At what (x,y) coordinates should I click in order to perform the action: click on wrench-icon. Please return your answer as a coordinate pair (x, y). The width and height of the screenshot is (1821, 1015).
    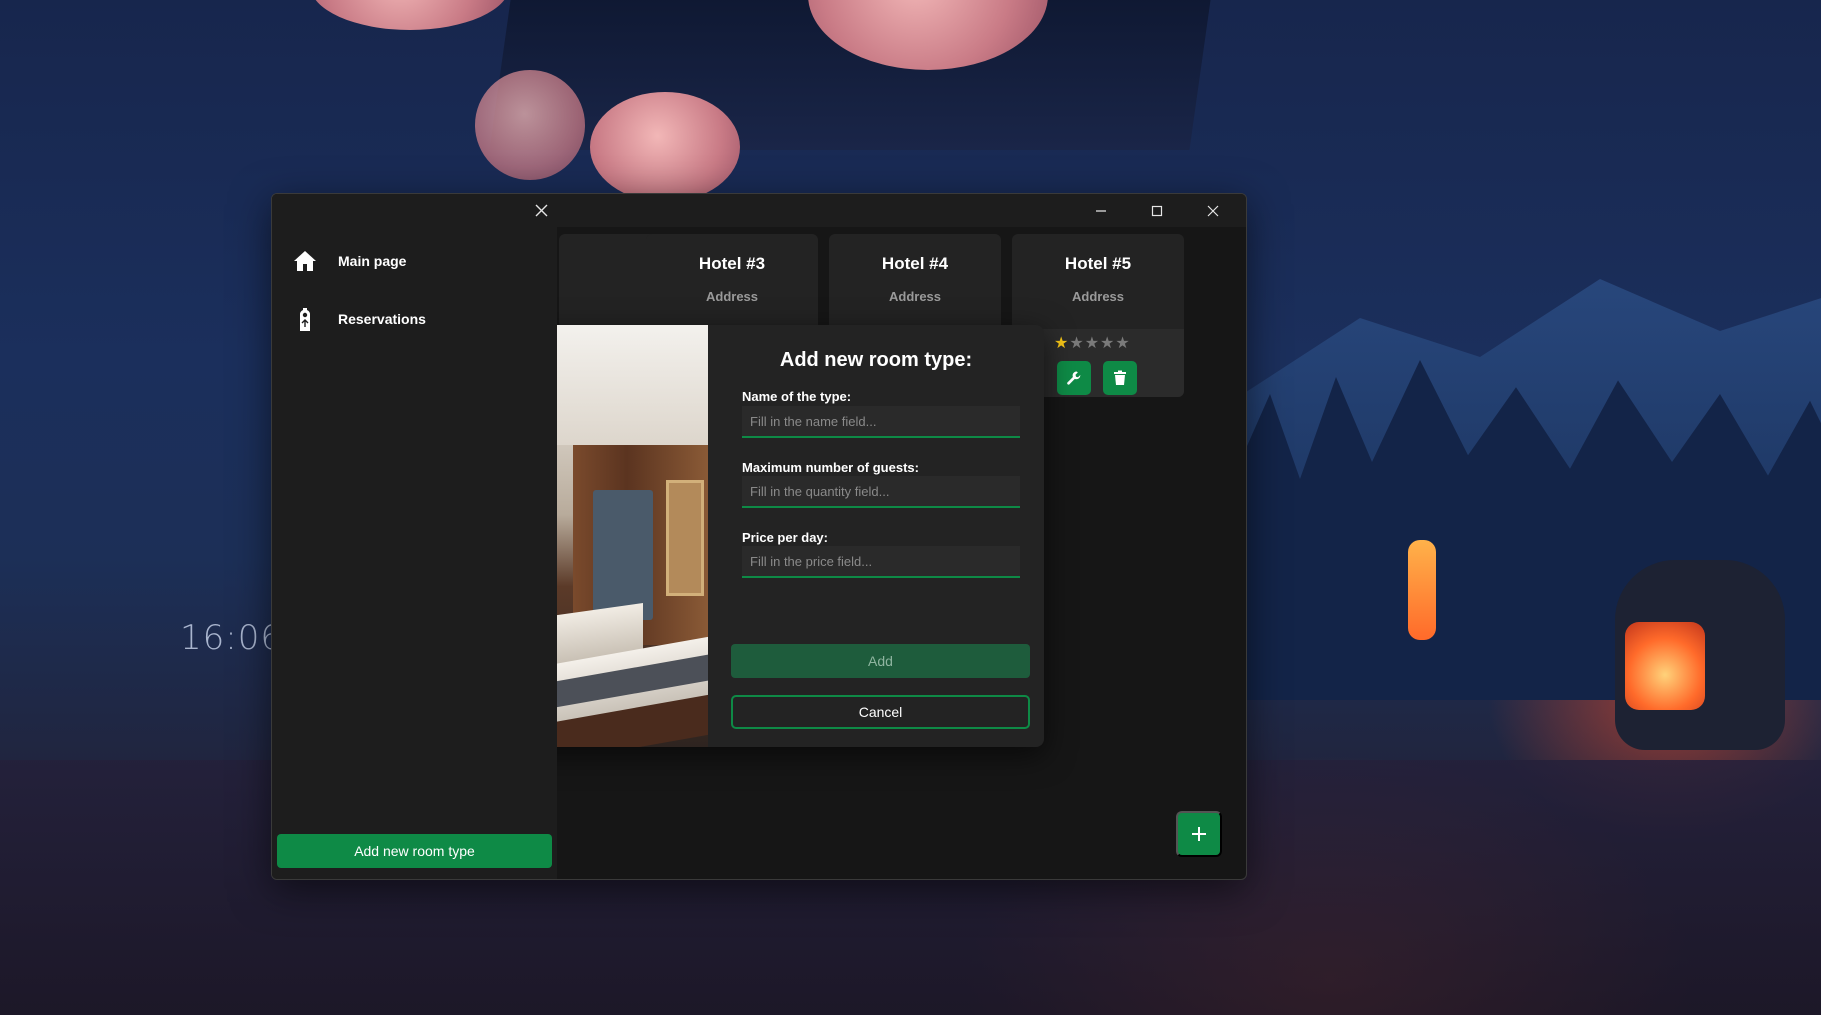
    Looking at the image, I should click on (1074, 378).